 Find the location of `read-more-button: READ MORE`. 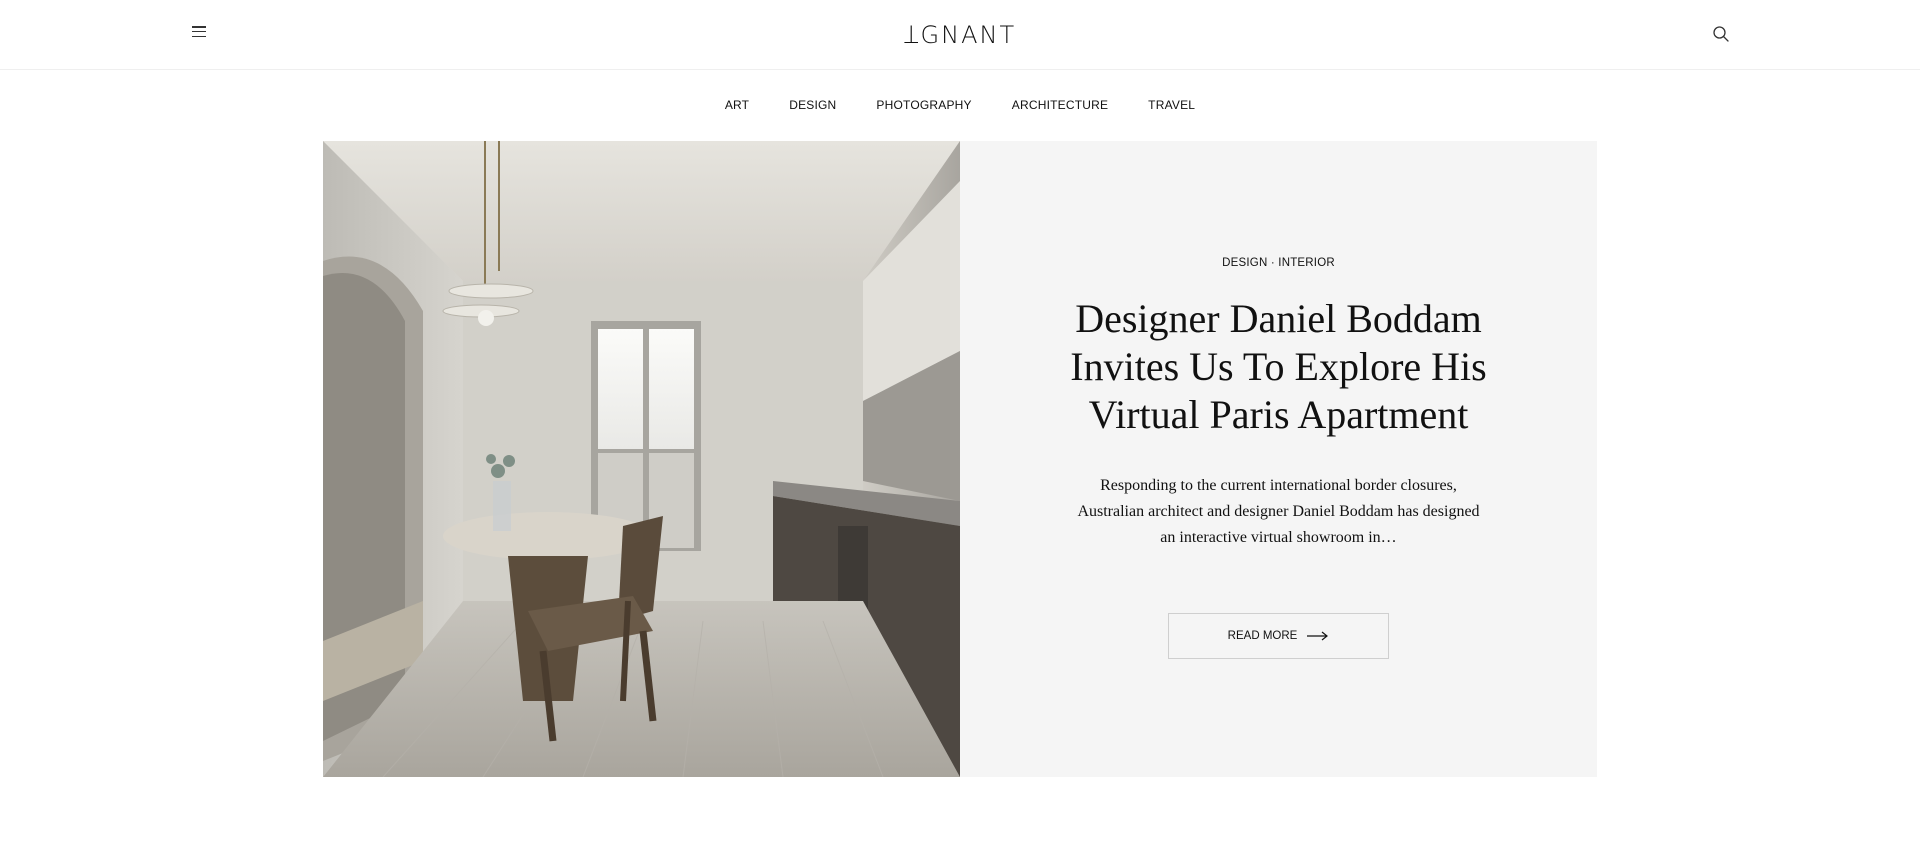

read-more-button: READ MORE is located at coordinates (1278, 636).